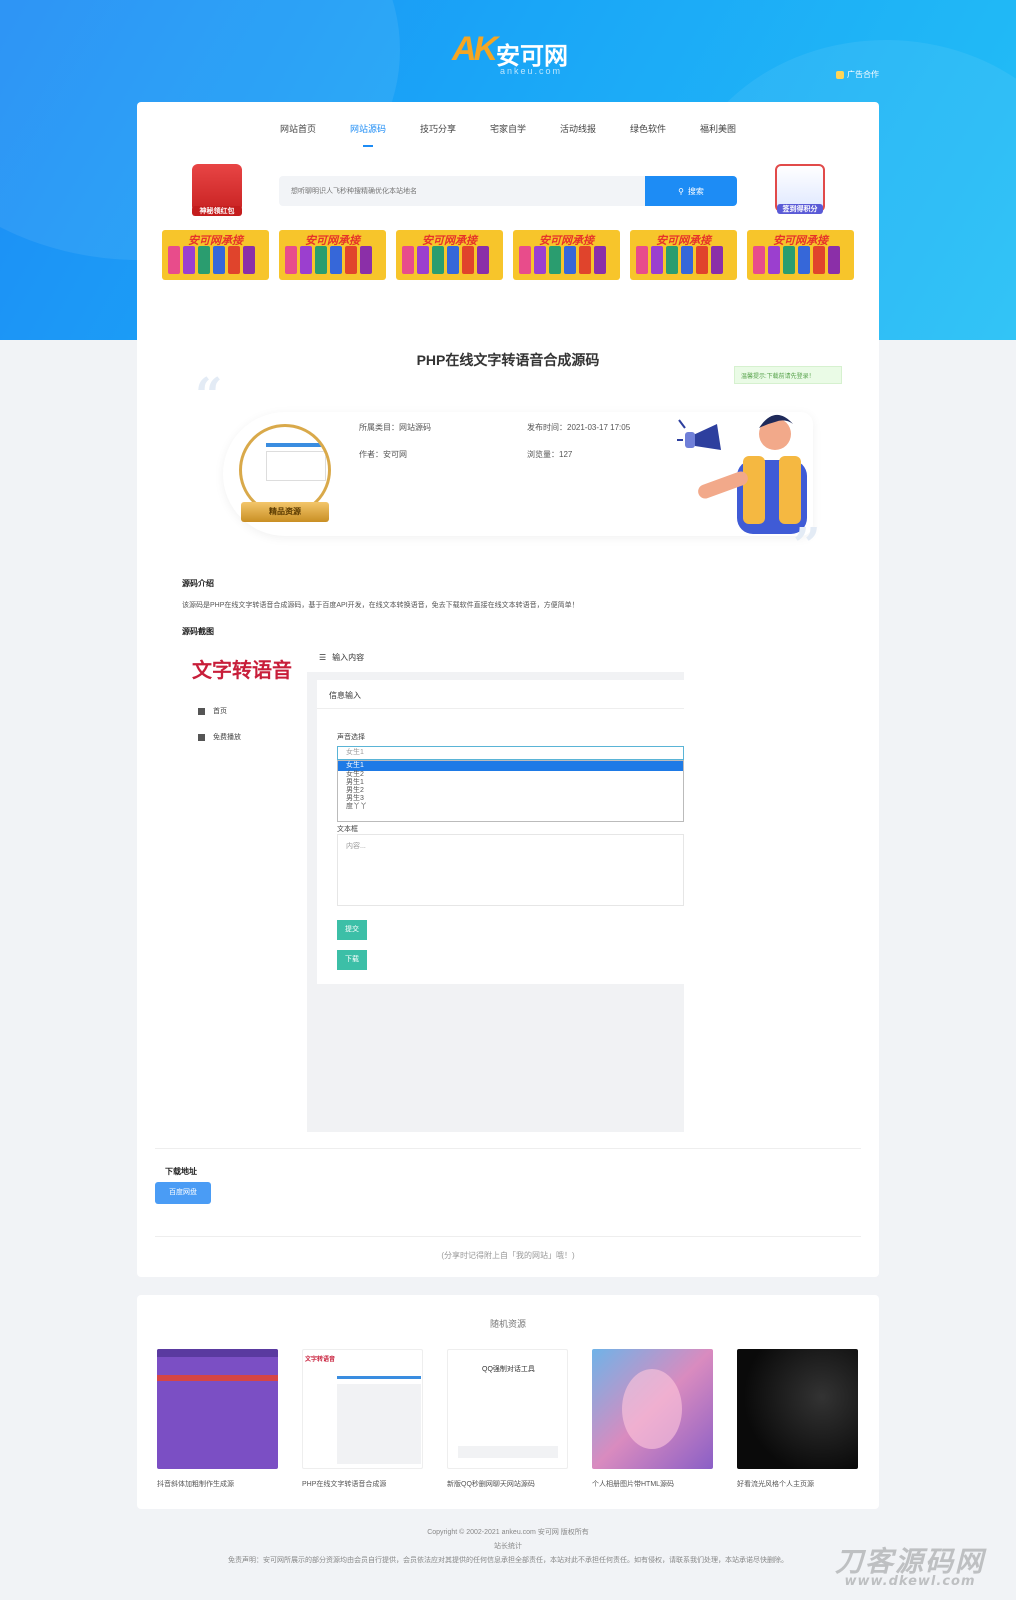 The width and height of the screenshot is (1016, 1600). What do you see at coordinates (807, 546) in the screenshot?
I see `quote-close-icon: ”` at bounding box center [807, 546].